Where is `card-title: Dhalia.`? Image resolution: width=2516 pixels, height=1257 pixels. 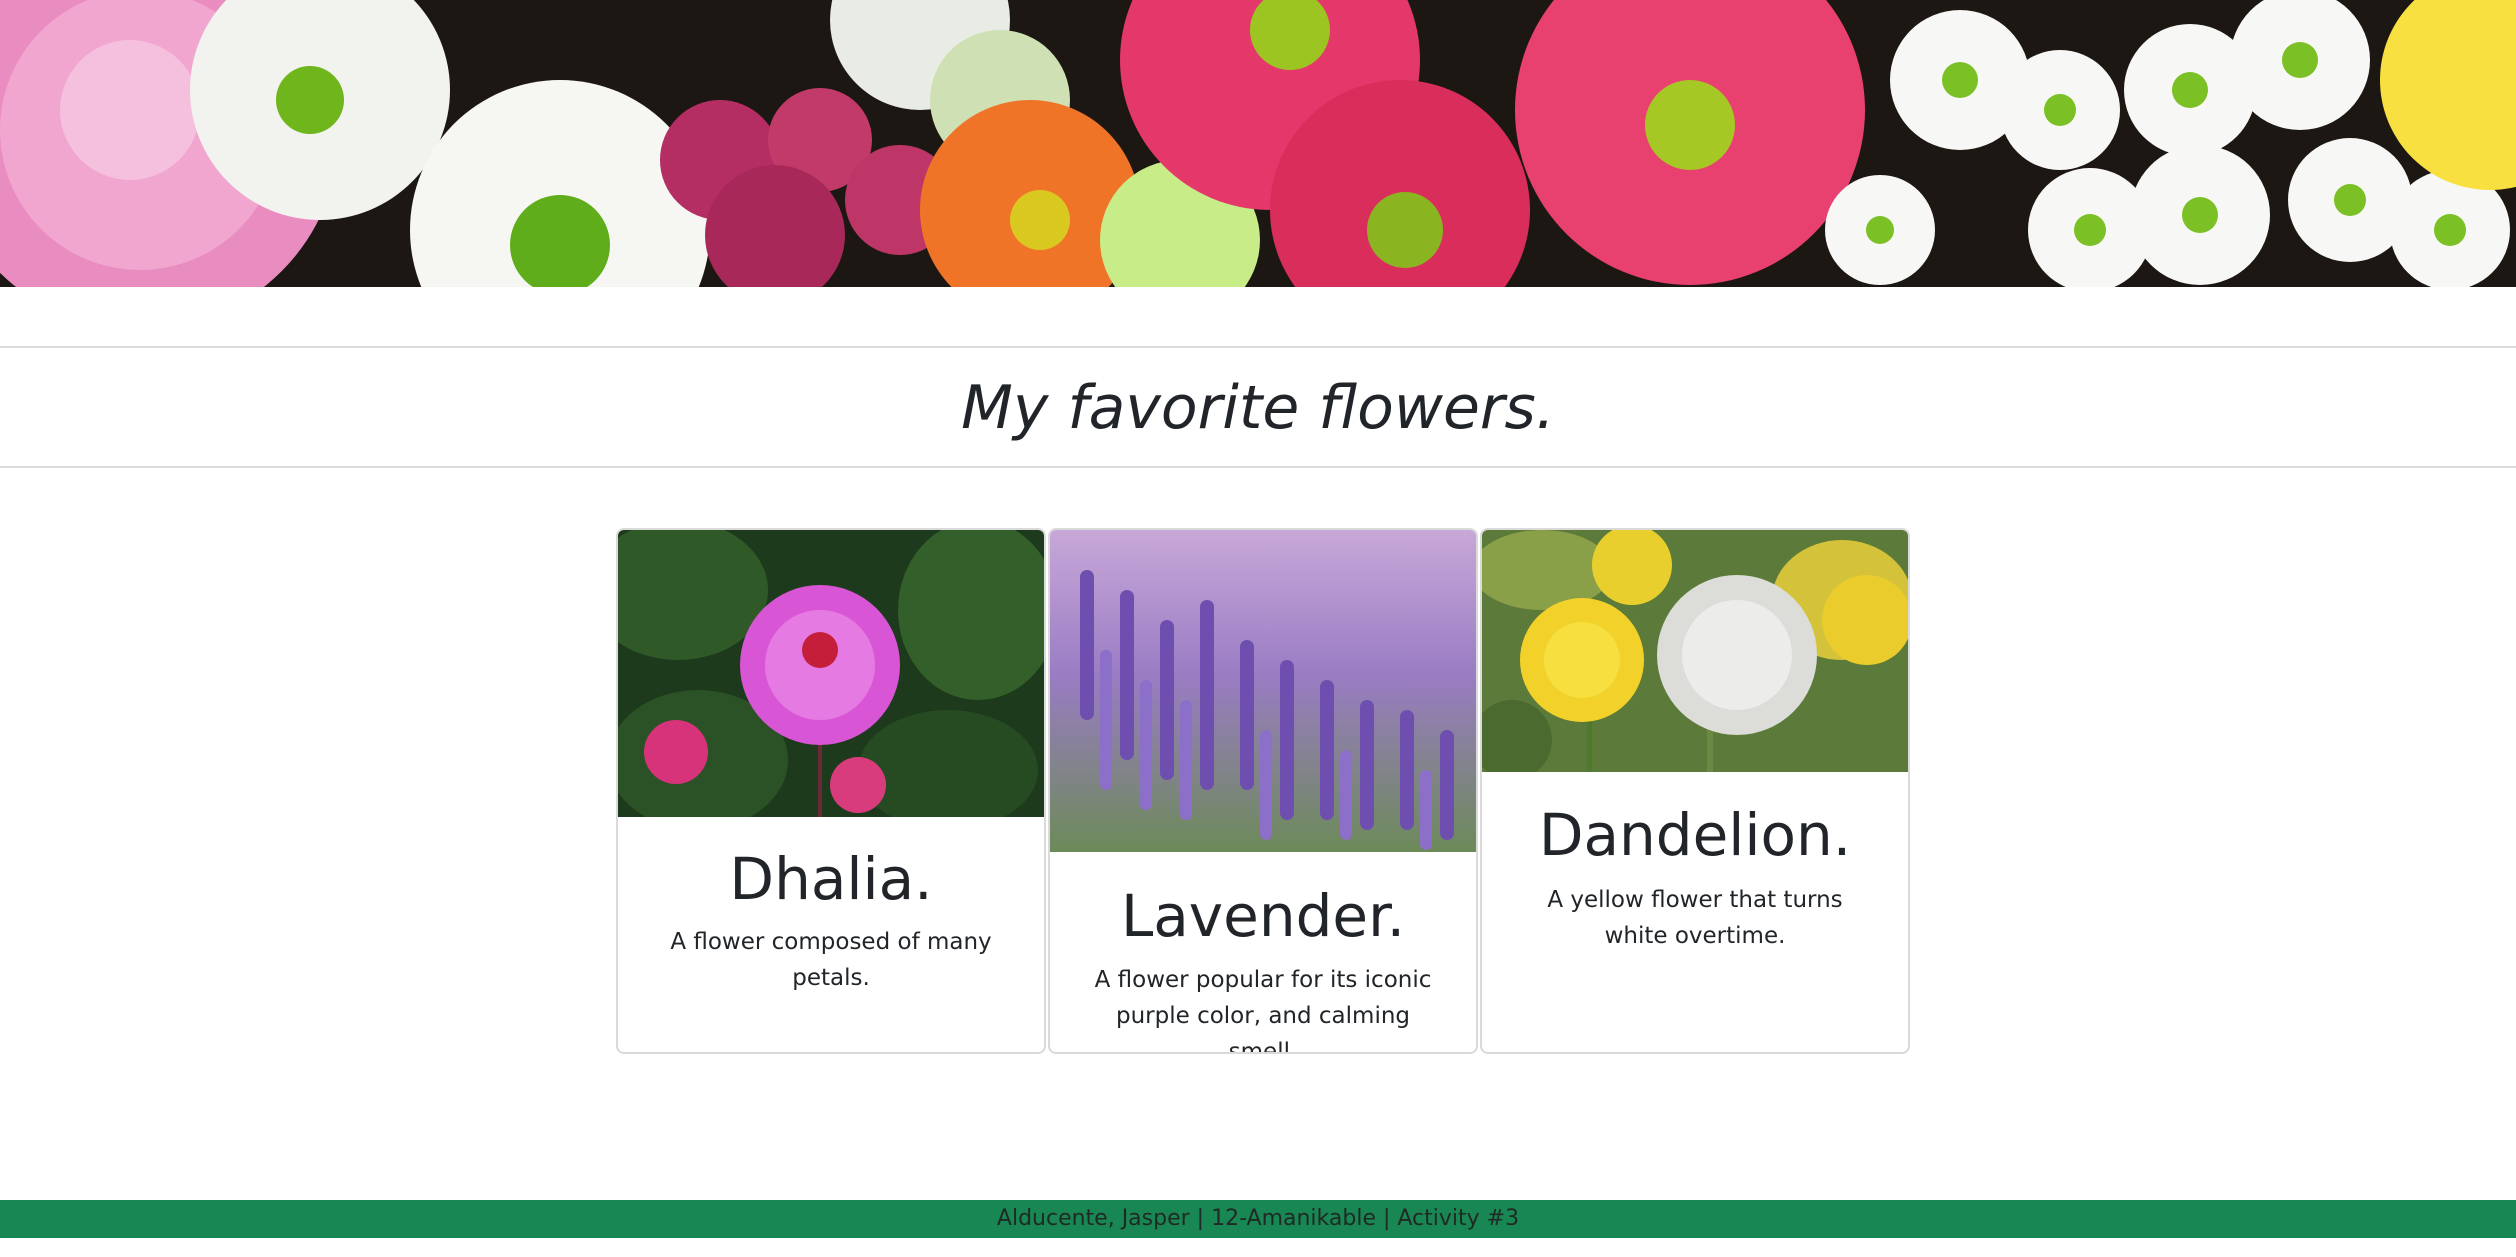
card-title: Dhalia. is located at coordinates (831, 879).